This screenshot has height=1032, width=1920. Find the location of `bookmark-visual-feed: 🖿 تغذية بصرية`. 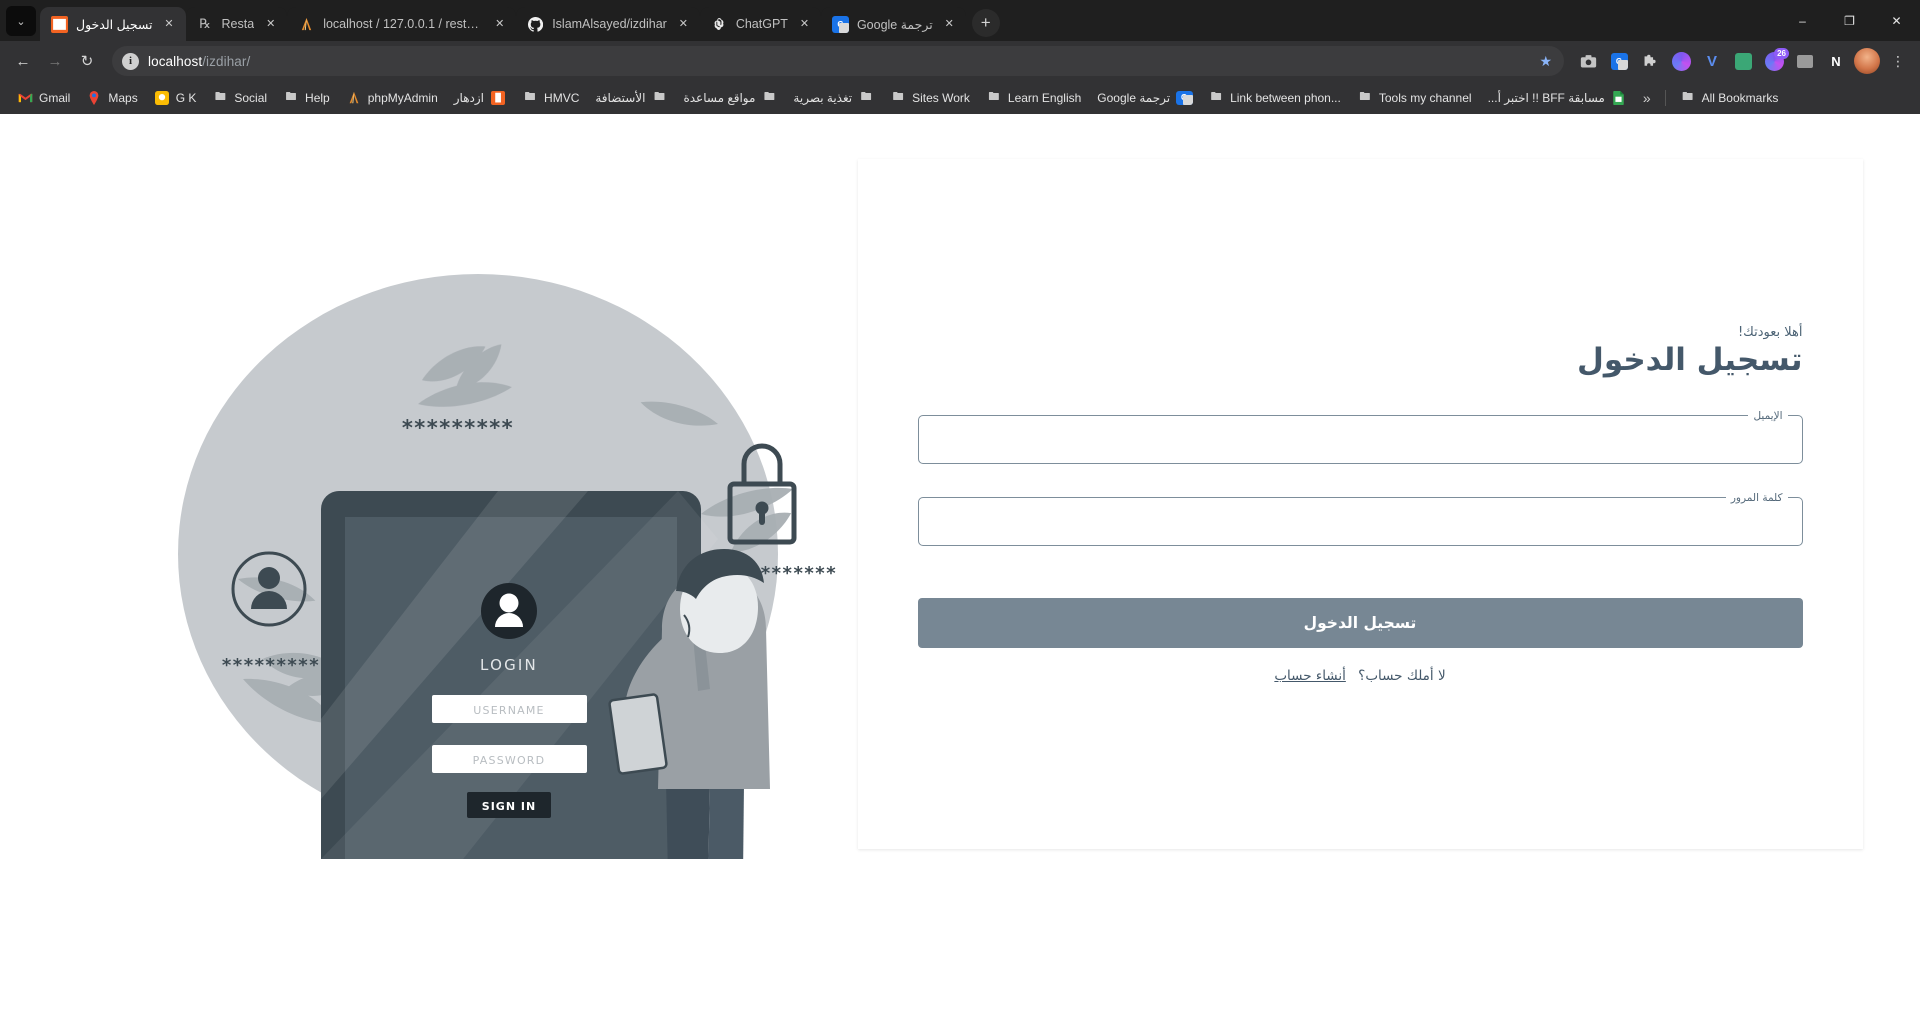

bookmark-visual-feed: 🖿 تغذية بصرية is located at coordinates (833, 98).